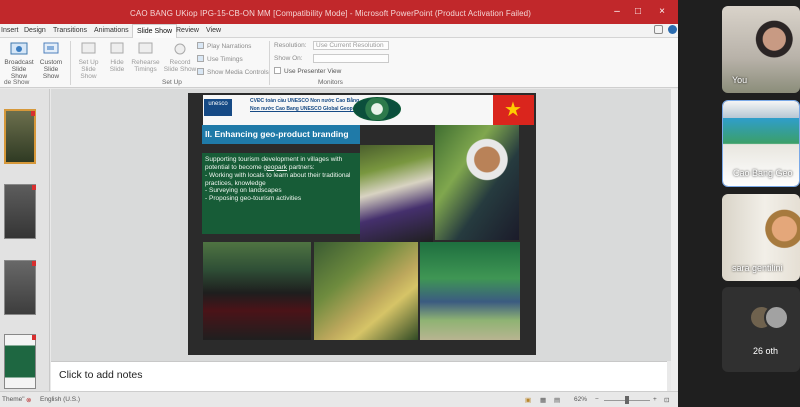  What do you see at coordinates (101, 375) in the screenshot?
I see `notes-placeholder: Click to add notes` at bounding box center [101, 375].